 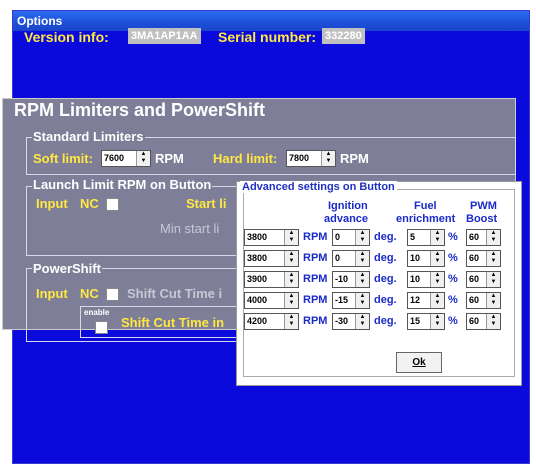 I want to click on fuel-header-1: Fuel, so click(x=425, y=206).